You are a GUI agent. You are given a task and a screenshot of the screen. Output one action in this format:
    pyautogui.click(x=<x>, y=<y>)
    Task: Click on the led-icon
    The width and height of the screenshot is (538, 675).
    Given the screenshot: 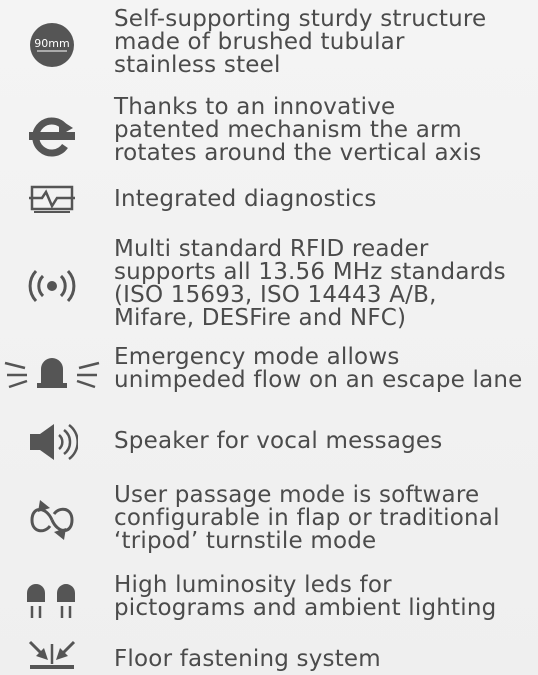 What is the action you would take?
    pyautogui.click(x=52, y=600)
    